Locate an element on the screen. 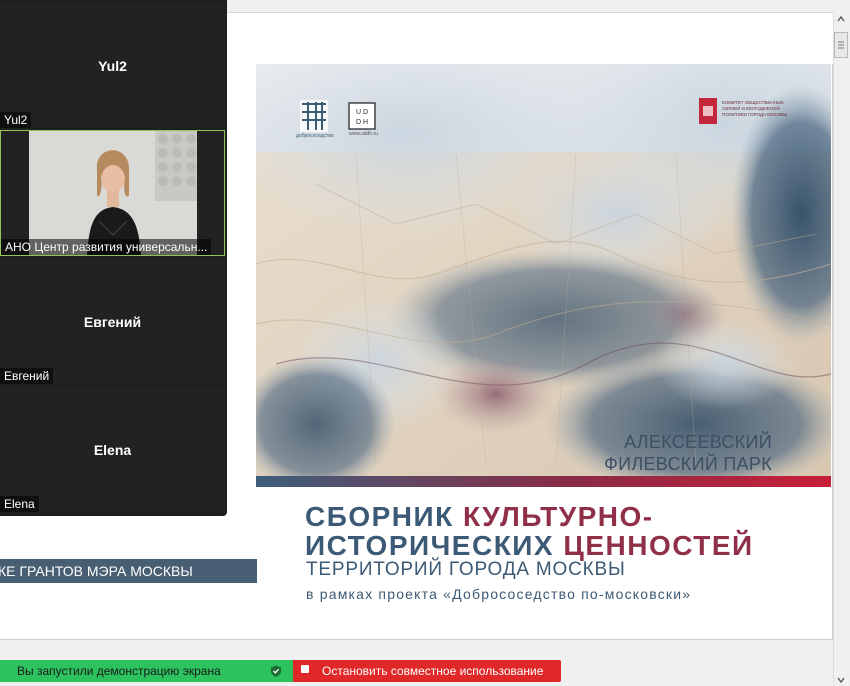 The height and width of the screenshot is (686, 850). participant-tile-elena: Elena Elena is located at coordinates (112, 449).